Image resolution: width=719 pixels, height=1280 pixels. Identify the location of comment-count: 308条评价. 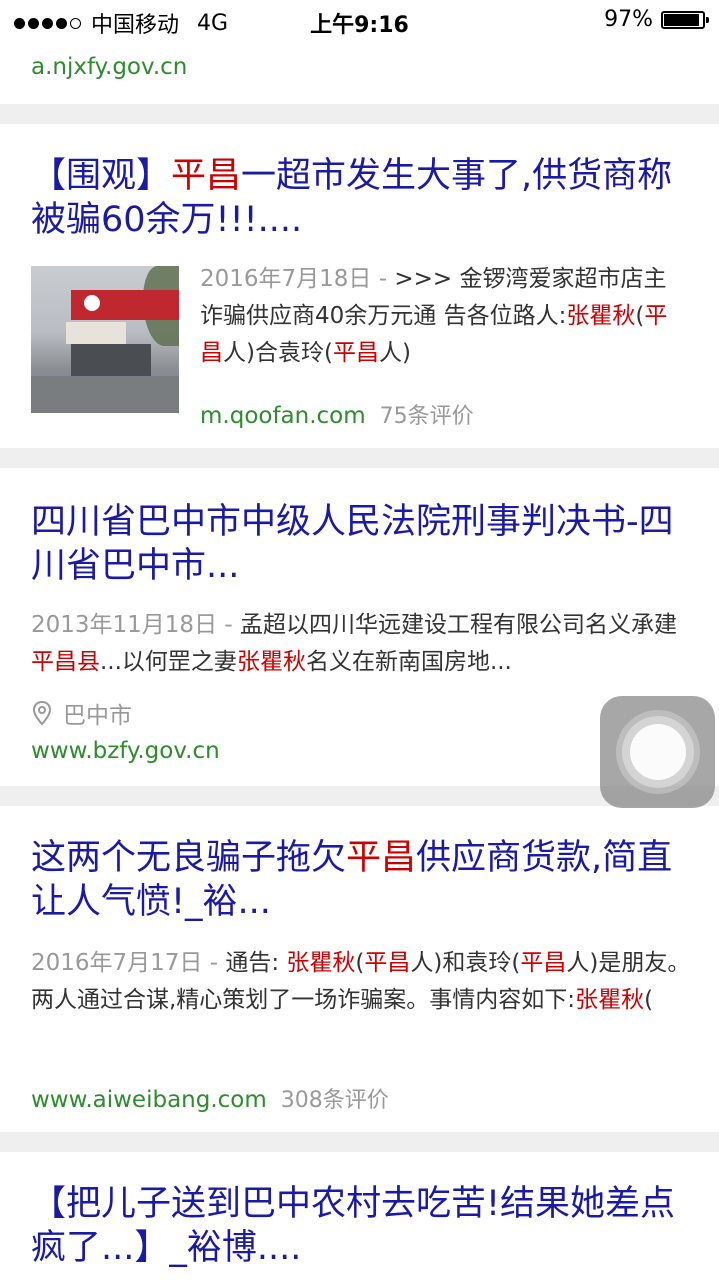
(334, 1100).